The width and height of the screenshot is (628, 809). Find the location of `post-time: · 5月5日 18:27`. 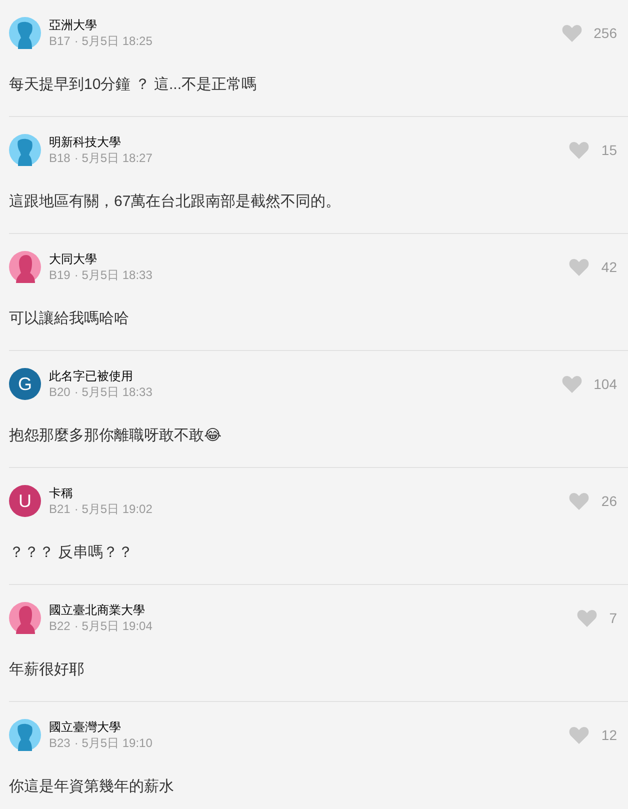

post-time: · 5月5日 18:27 is located at coordinates (113, 158).